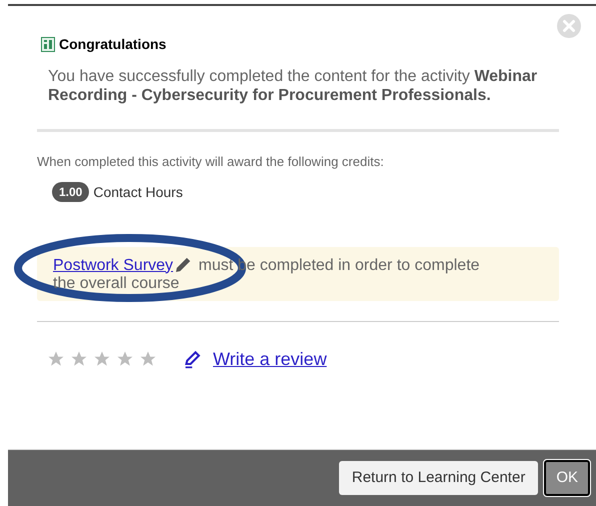  I want to click on document-icon, so click(48, 44).